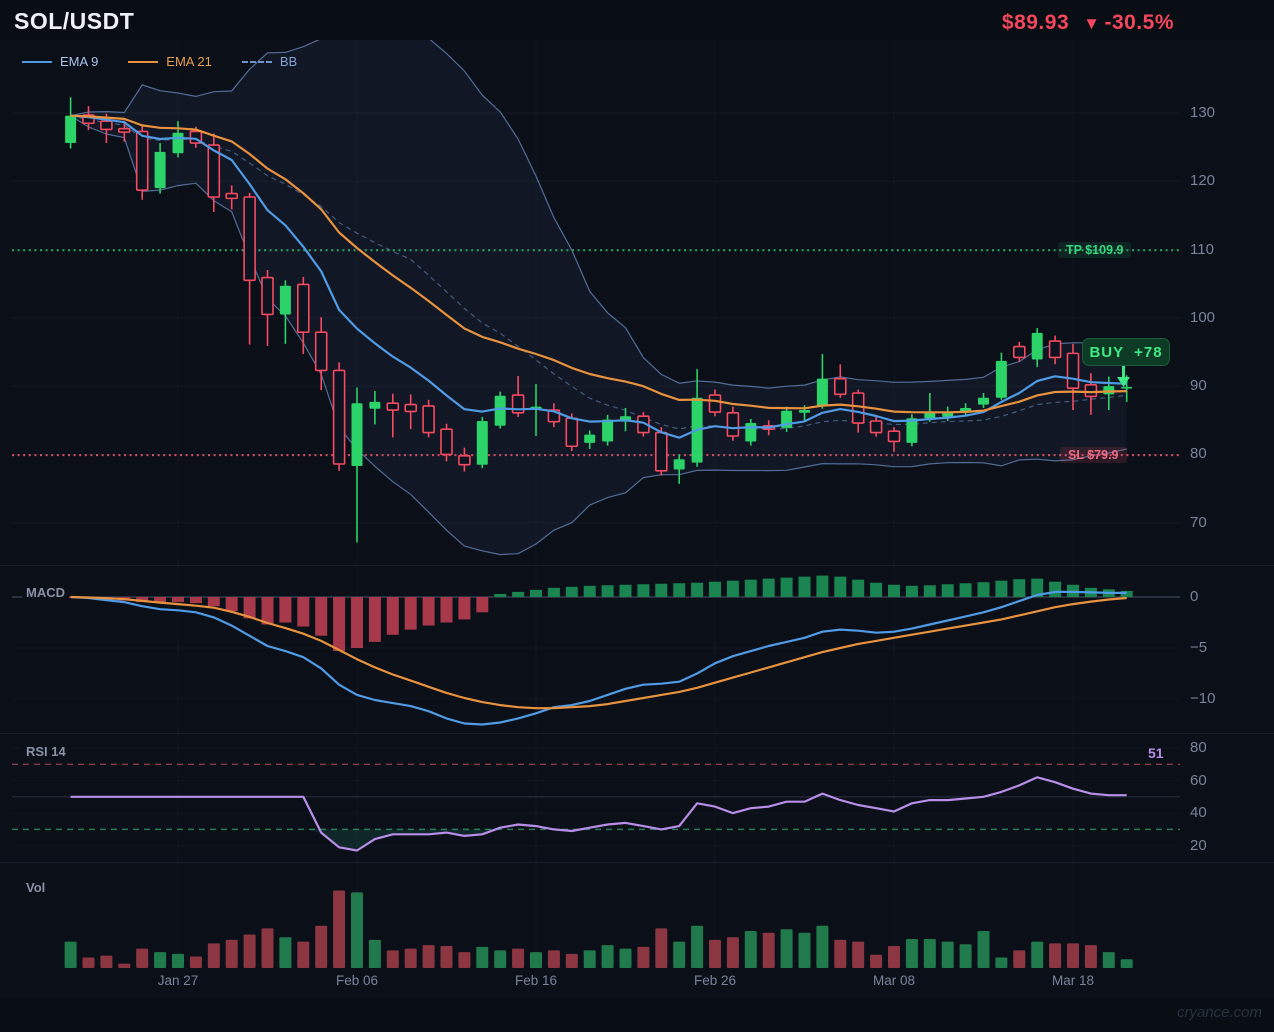 The image size is (1274, 1032). Describe the element at coordinates (1203, 317) in the screenshot. I see `price-tick-100: 100` at that location.